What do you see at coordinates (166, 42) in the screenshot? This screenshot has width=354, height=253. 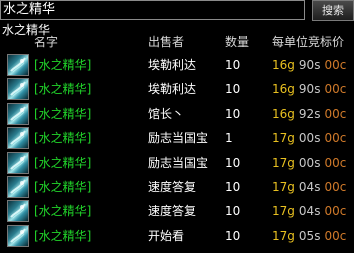 I see `column-header-seller: 出售者` at bounding box center [166, 42].